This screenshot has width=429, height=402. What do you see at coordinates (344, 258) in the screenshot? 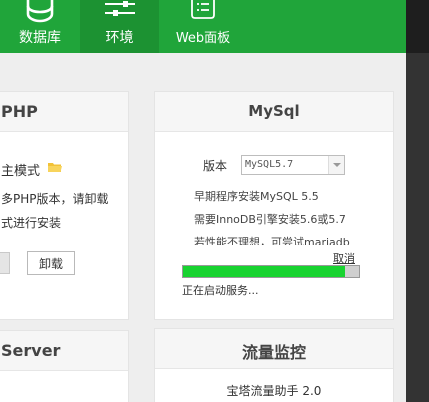
I see `cancel-link: 取消` at bounding box center [344, 258].